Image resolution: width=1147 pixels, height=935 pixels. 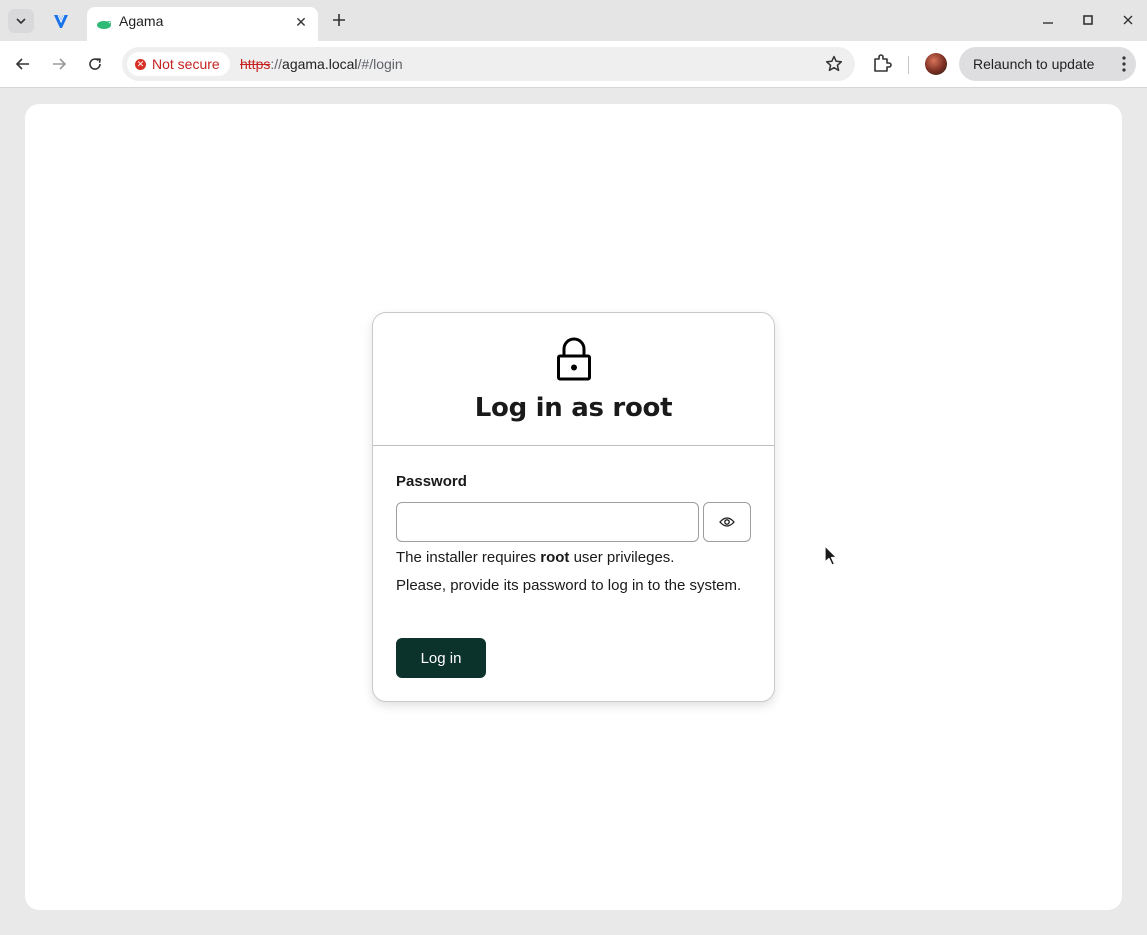 What do you see at coordinates (908, 65) in the screenshot?
I see `toolbar-divider` at bounding box center [908, 65].